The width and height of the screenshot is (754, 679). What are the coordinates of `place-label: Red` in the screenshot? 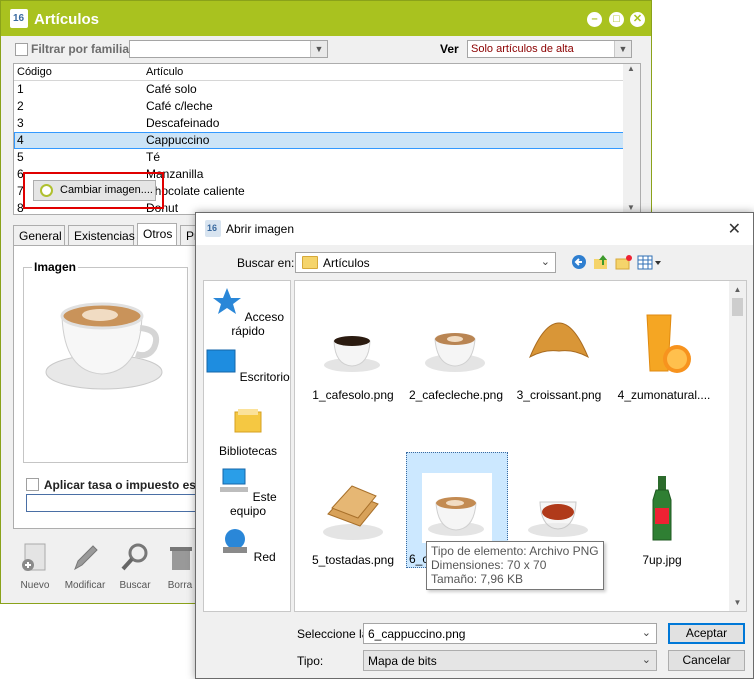 It's located at (264, 557).